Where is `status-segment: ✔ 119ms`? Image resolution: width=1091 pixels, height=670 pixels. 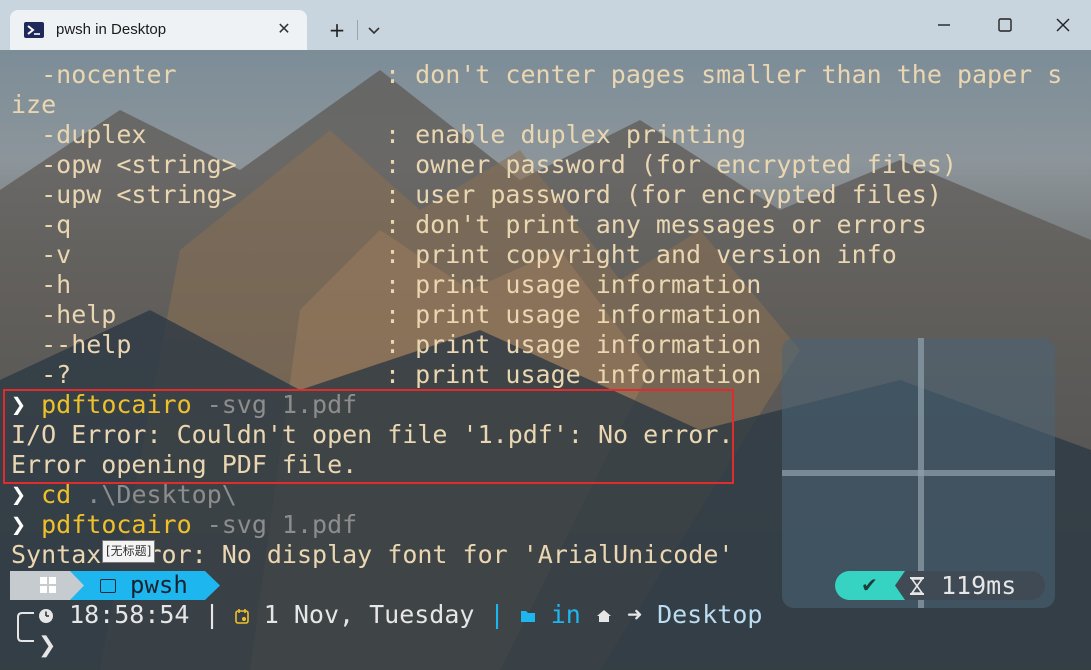
status-segment: ✔ 119ms is located at coordinates (940, 585).